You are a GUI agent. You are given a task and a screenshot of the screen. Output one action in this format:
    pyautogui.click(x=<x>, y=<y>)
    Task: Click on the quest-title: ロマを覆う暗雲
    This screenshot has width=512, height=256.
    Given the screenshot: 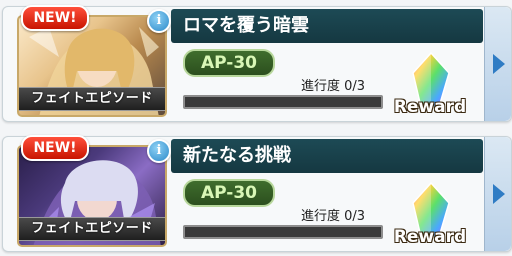 What is the action you would take?
    pyautogui.click(x=246, y=25)
    